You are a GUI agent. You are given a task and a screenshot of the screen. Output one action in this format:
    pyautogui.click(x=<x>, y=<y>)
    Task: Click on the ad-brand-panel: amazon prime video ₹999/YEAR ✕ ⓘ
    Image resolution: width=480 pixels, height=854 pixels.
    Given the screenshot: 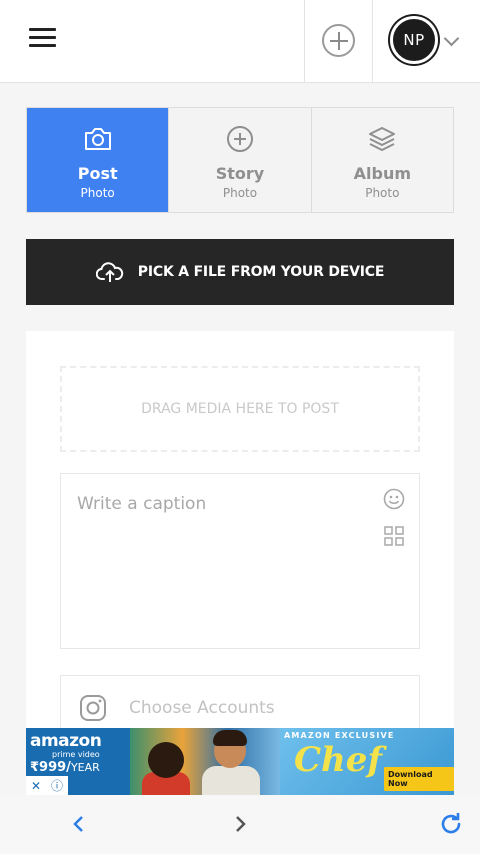 What is the action you would take?
    pyautogui.click(x=78, y=761)
    